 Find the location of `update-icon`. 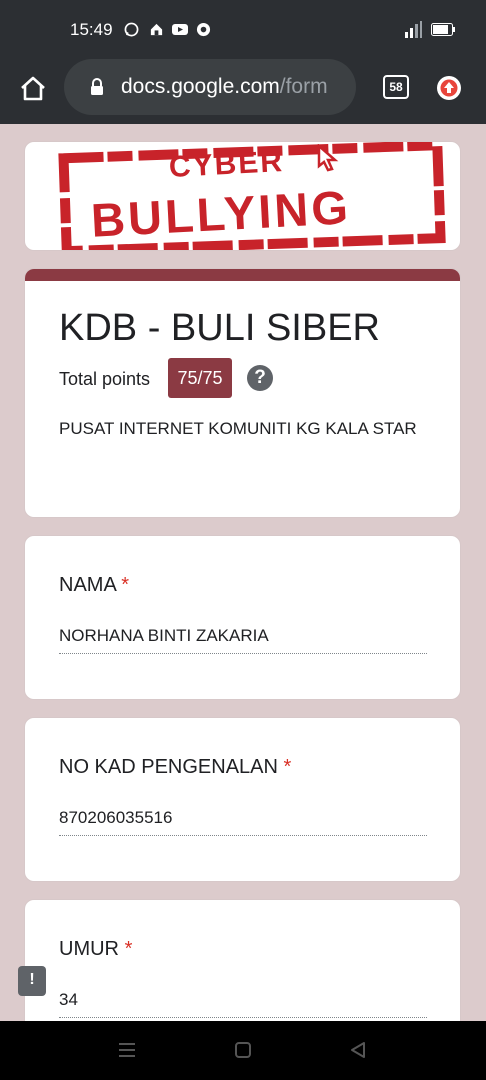

update-icon is located at coordinates (449, 88).